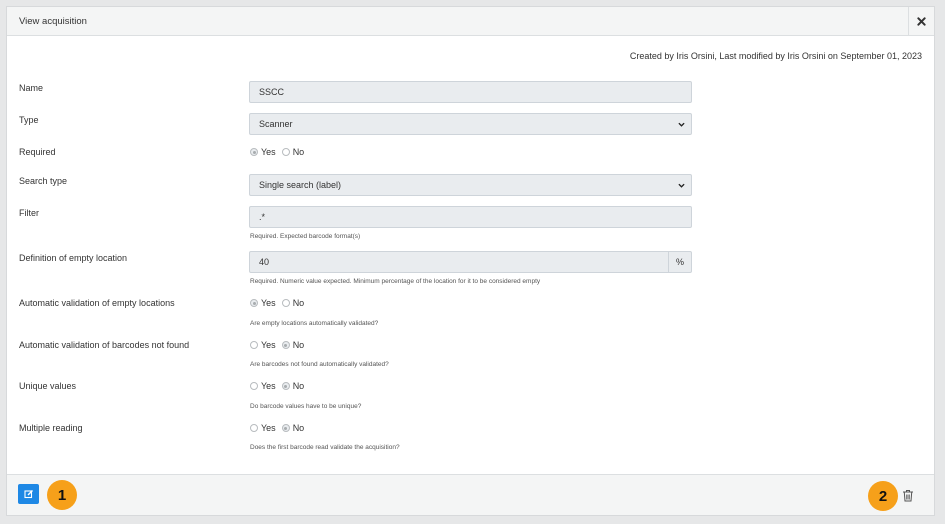 Image resolution: width=945 pixels, height=524 pixels. Describe the element at coordinates (298, 428) in the screenshot. I see `multiple-reading-no-label: No` at that location.